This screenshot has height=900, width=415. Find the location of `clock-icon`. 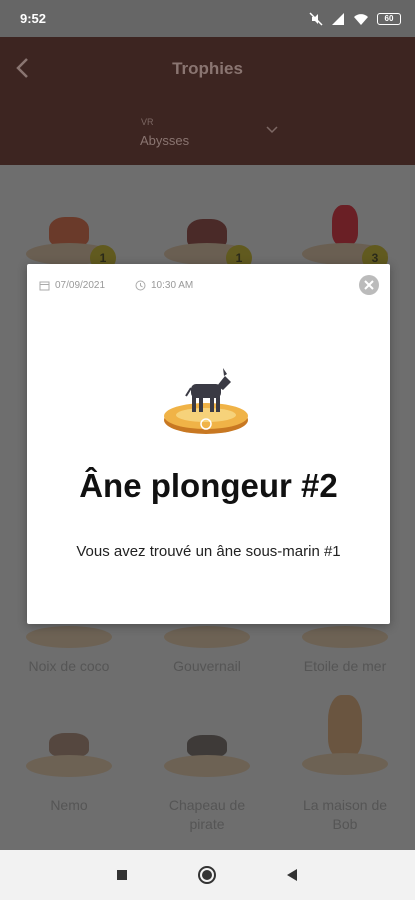

clock-icon is located at coordinates (140, 285).